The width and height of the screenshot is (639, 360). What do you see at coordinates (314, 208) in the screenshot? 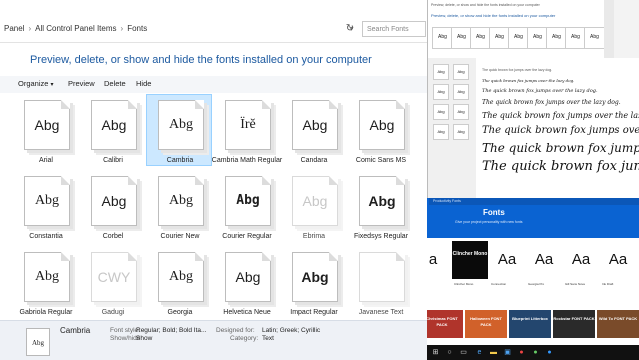
I see `font-tile: Abg Ebrima` at bounding box center [314, 208].